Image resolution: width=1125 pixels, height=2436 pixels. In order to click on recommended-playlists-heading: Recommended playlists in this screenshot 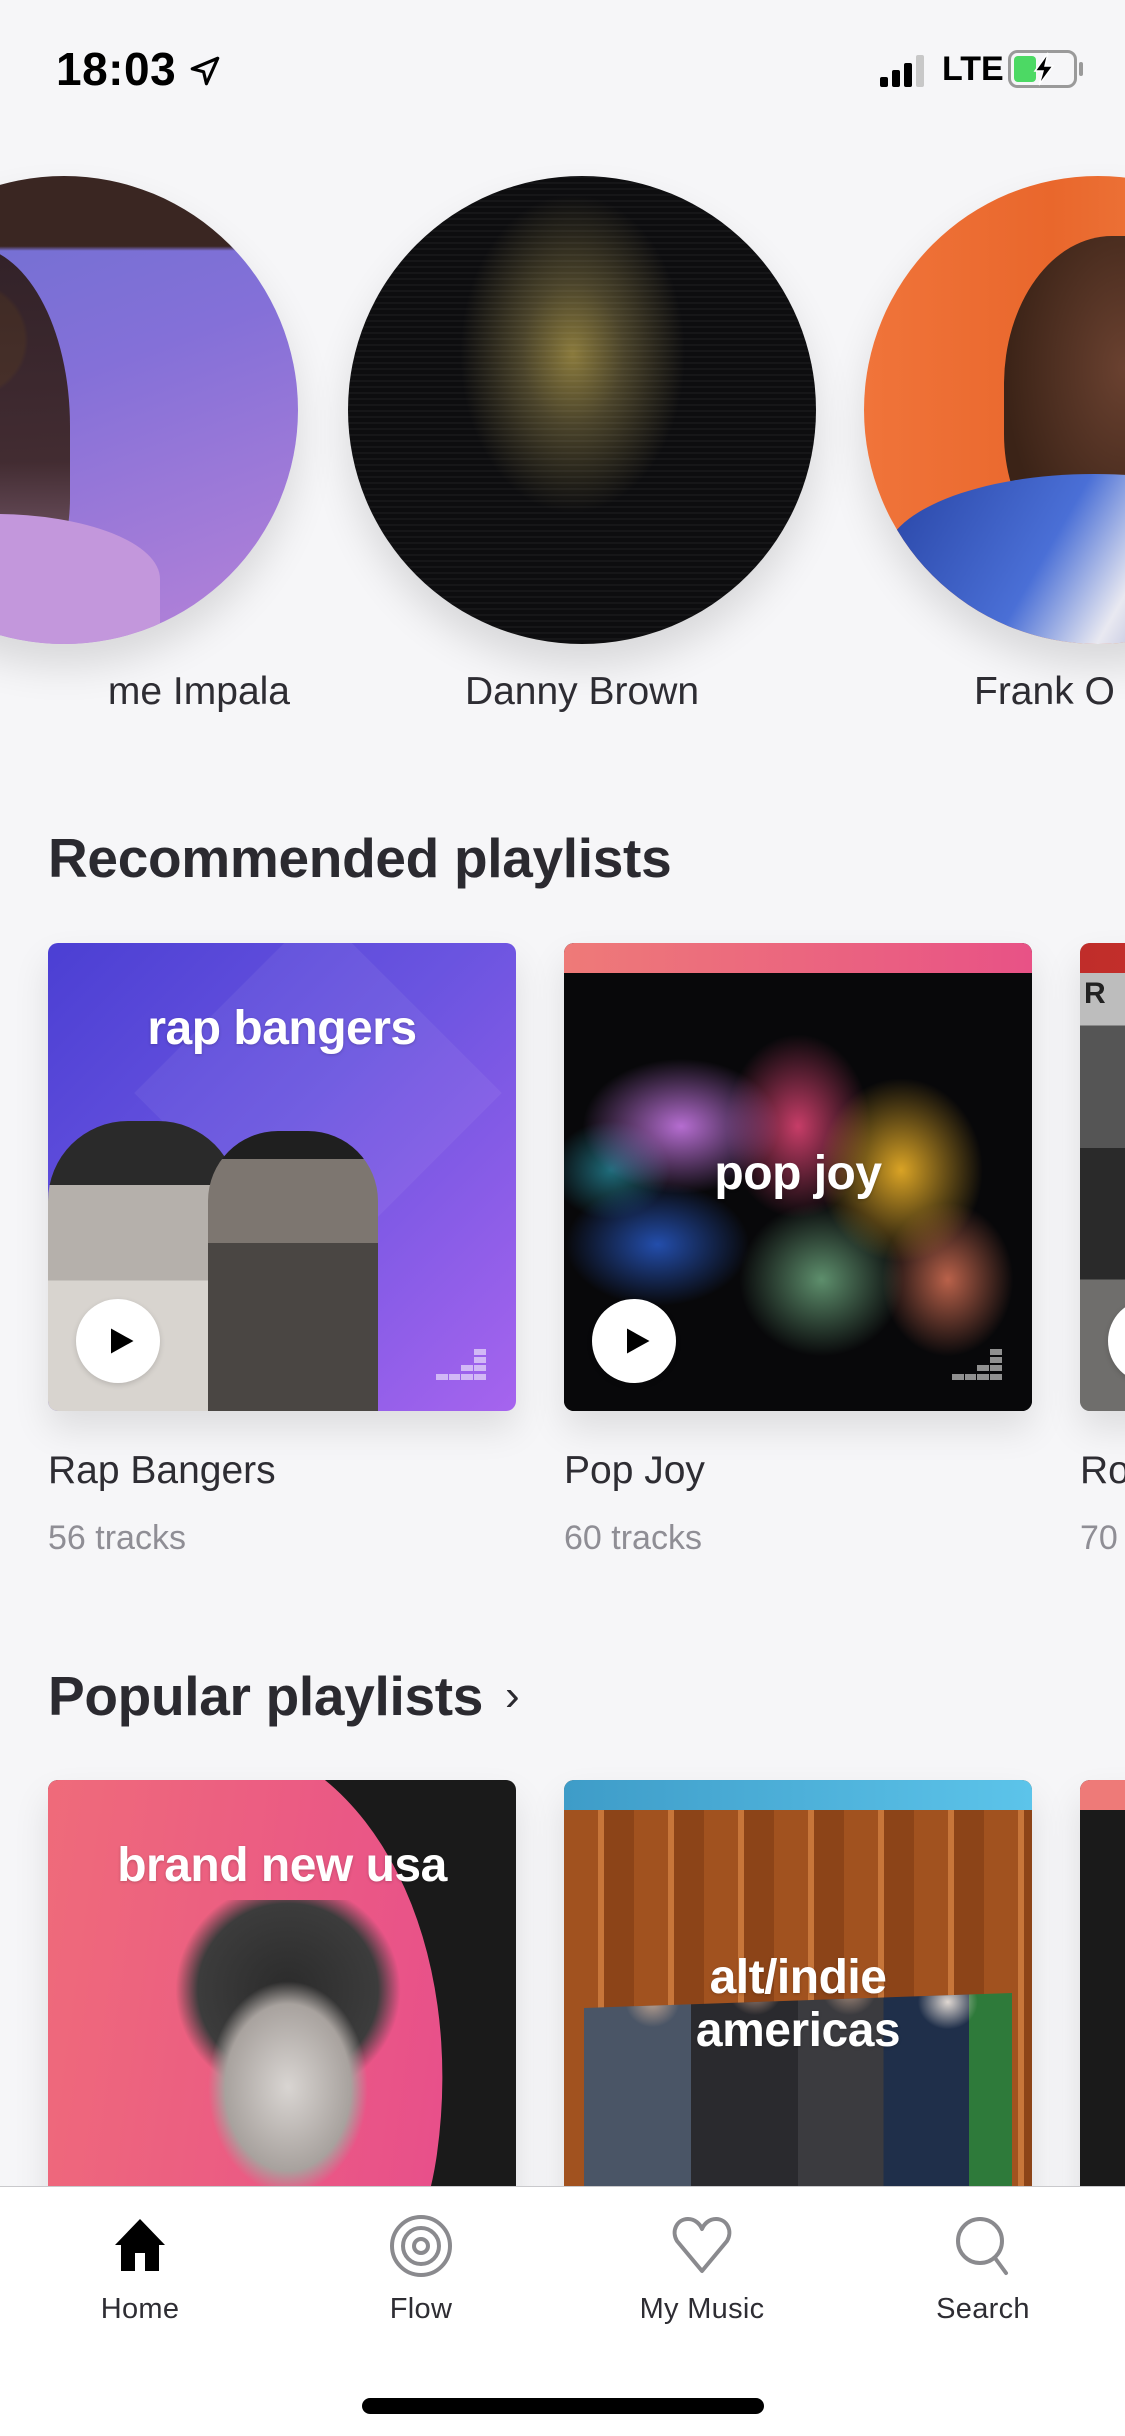, I will do `click(360, 858)`.